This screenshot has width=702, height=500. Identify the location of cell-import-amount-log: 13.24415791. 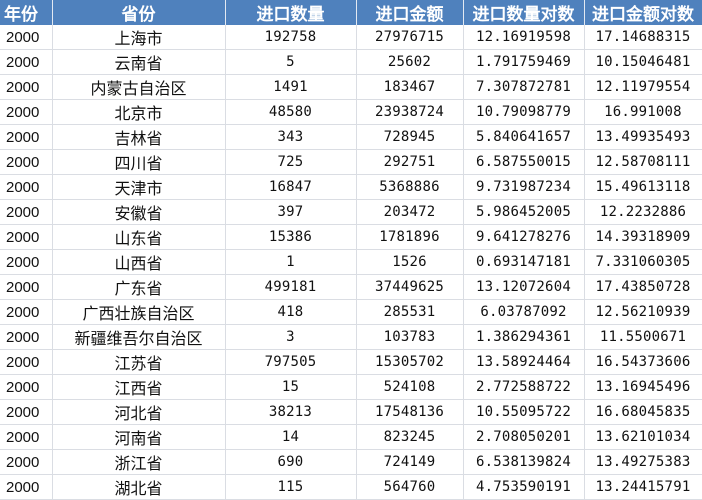
(643, 487).